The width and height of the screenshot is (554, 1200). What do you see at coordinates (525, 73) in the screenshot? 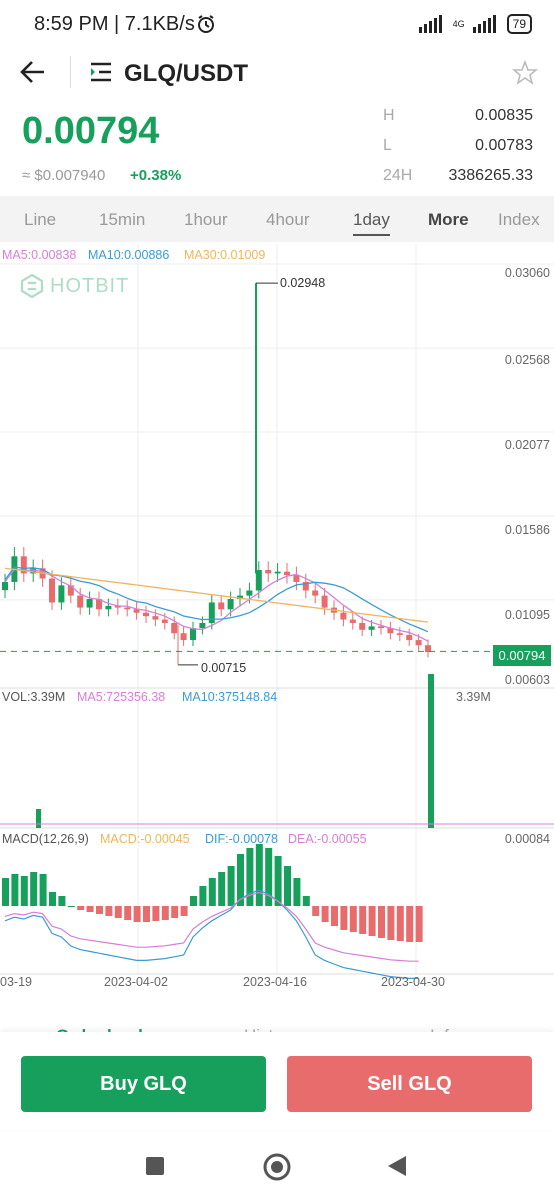
I see `star-icon` at bounding box center [525, 73].